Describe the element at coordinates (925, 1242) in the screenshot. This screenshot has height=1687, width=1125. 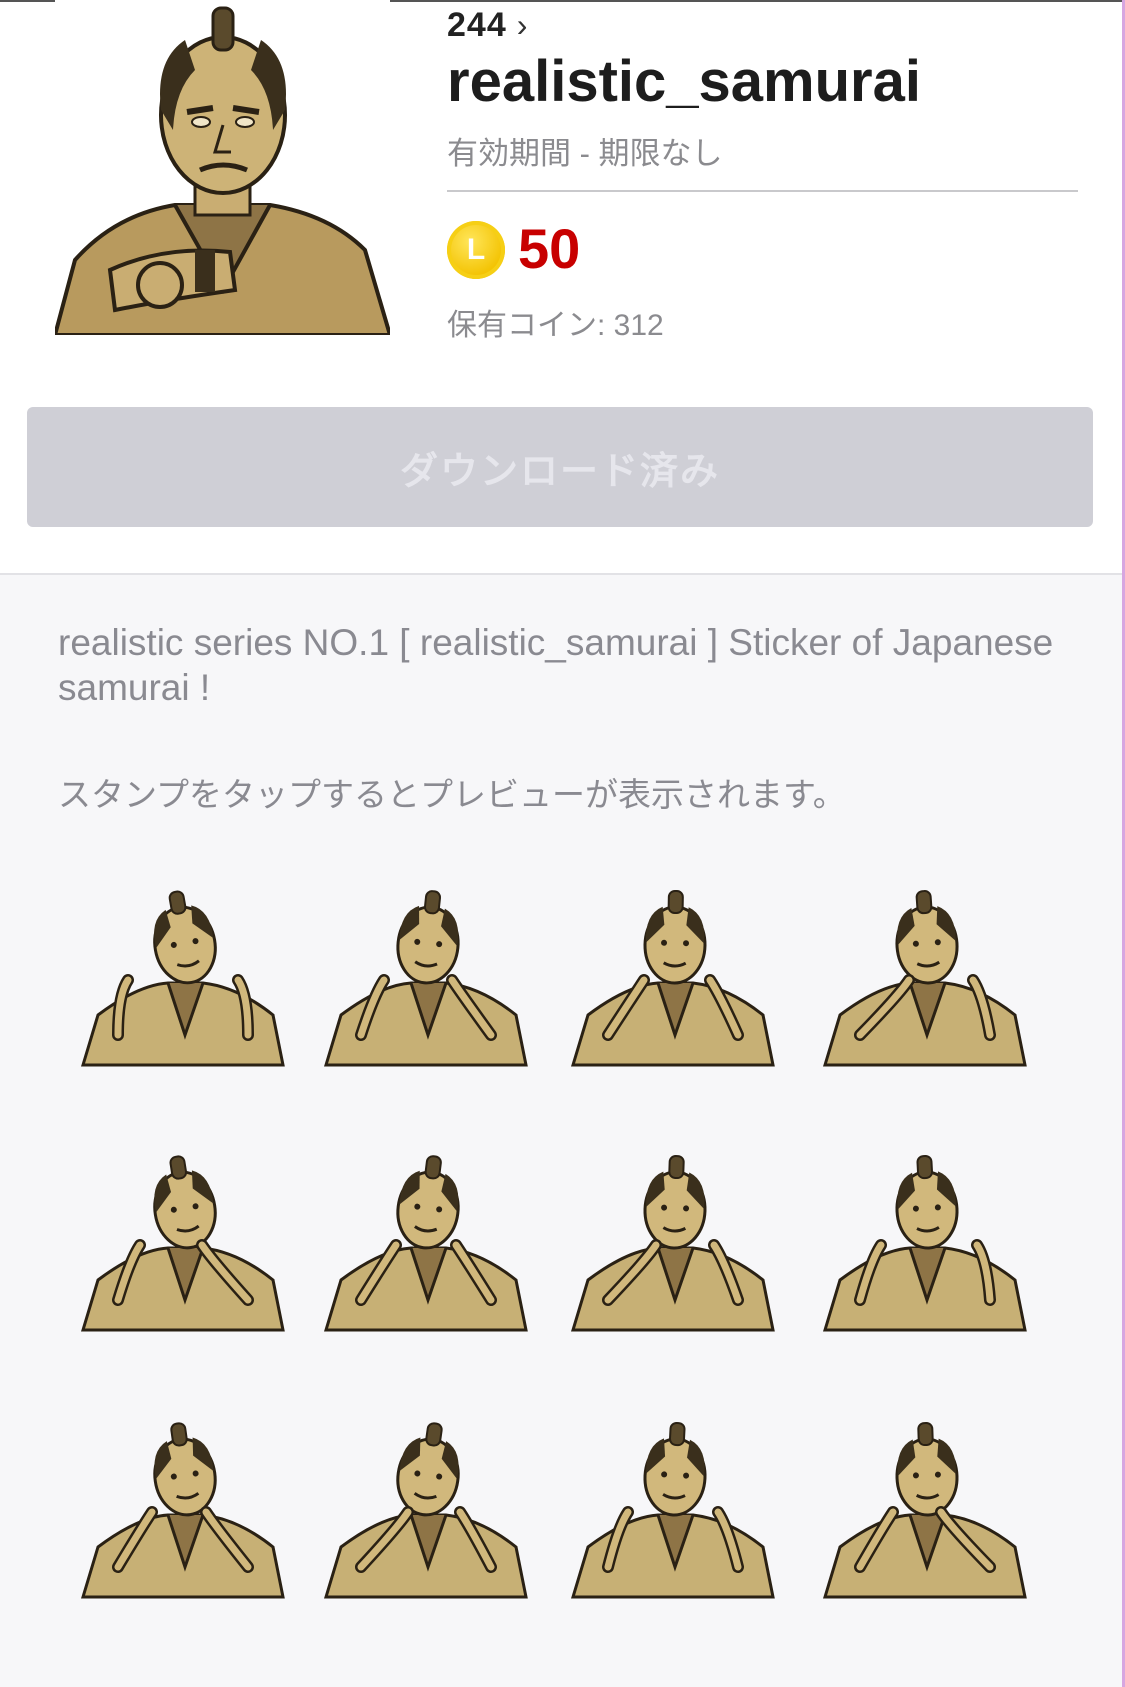
I see `sticker-shrug` at that location.